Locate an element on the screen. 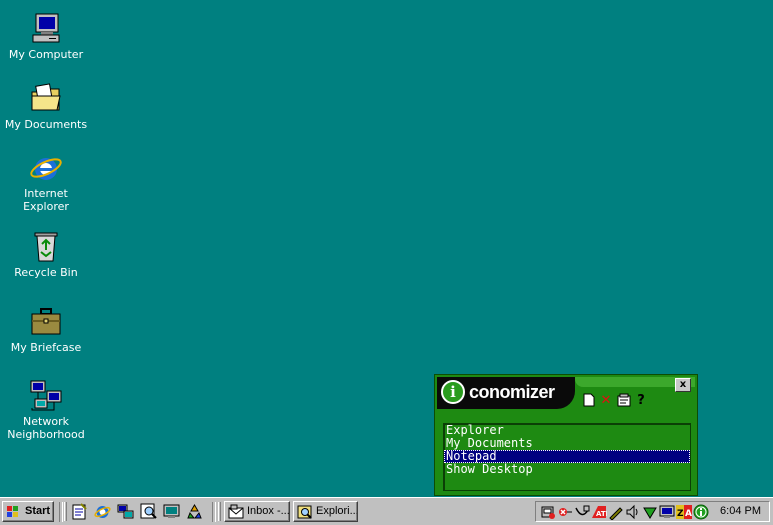  info-logo-icon: i is located at coordinates (453, 392).